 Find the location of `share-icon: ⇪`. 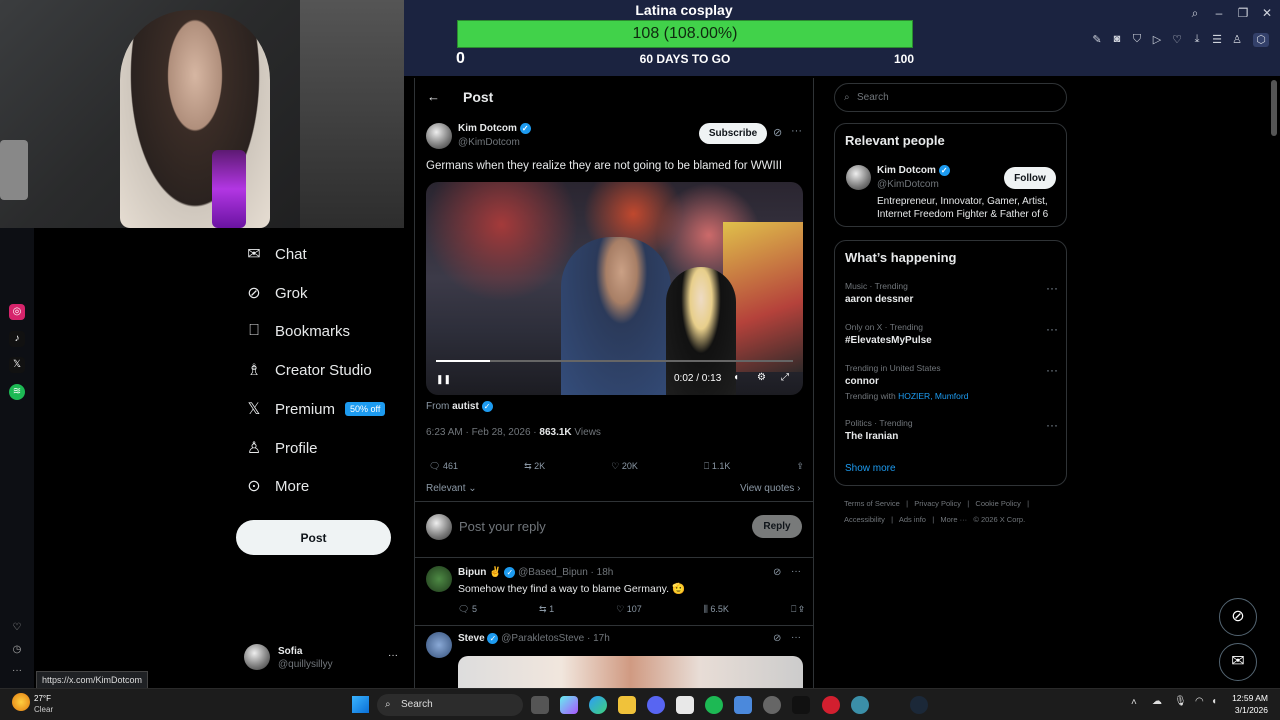

share-icon: ⇪ is located at coordinates (800, 466).